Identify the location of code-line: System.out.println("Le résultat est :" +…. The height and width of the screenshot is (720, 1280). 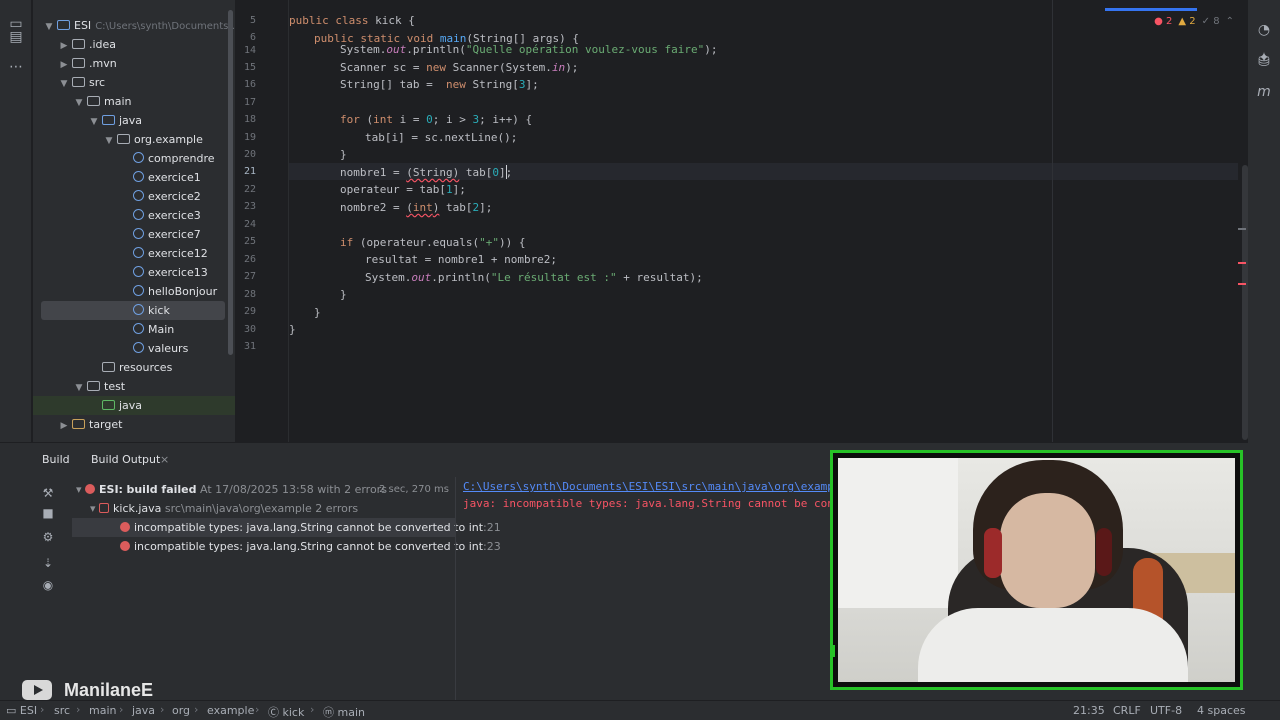
(534, 277).